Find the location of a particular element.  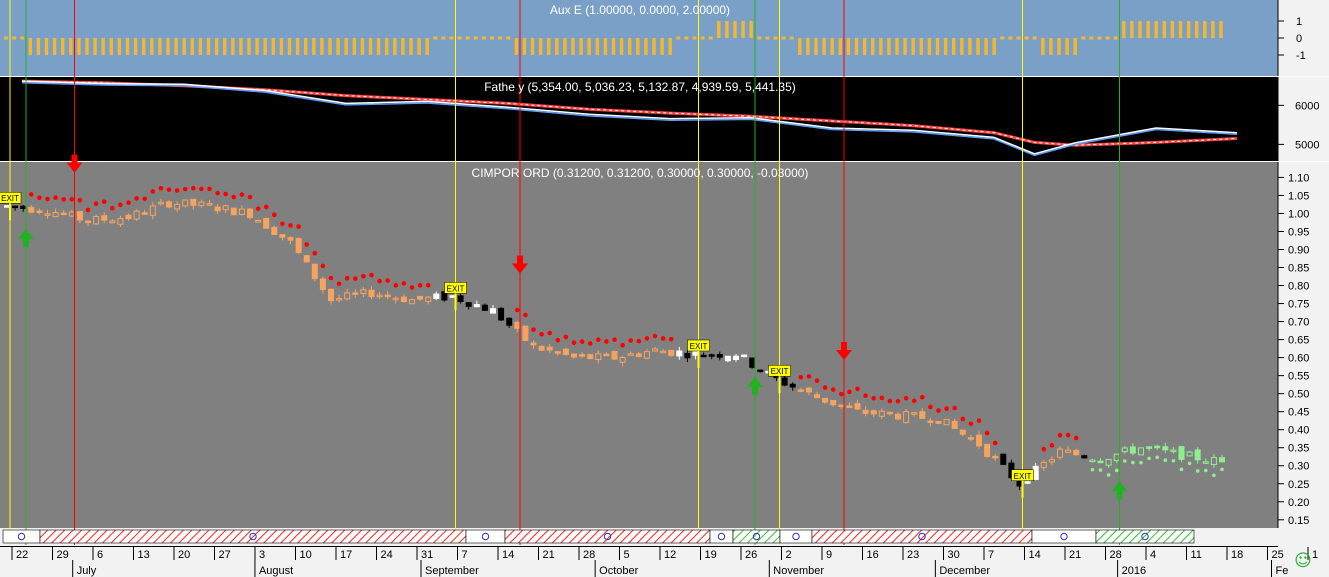

aux-tick-label: 0 is located at coordinates (1299, 39).